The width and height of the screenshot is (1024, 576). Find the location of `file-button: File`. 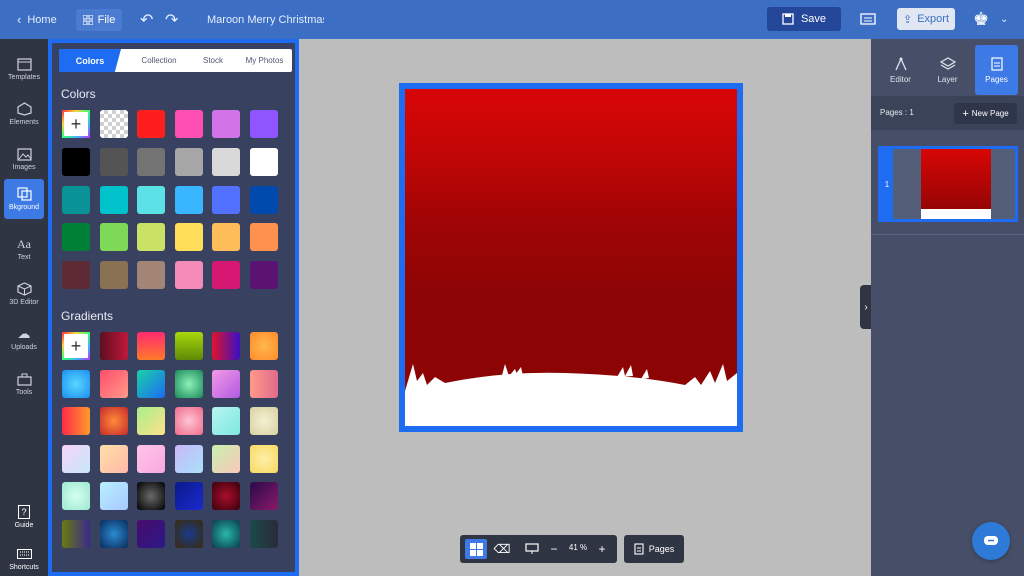

file-button: File is located at coordinates (99, 20).